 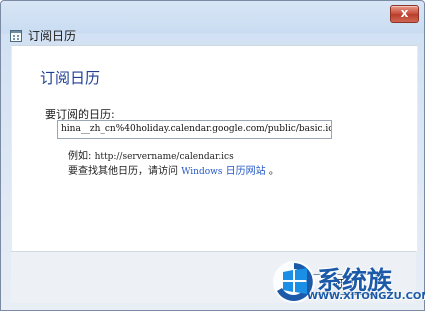 What do you see at coordinates (123, 171) in the screenshot?
I see `hint-text: 要查找其他日历，请访问` at bounding box center [123, 171].